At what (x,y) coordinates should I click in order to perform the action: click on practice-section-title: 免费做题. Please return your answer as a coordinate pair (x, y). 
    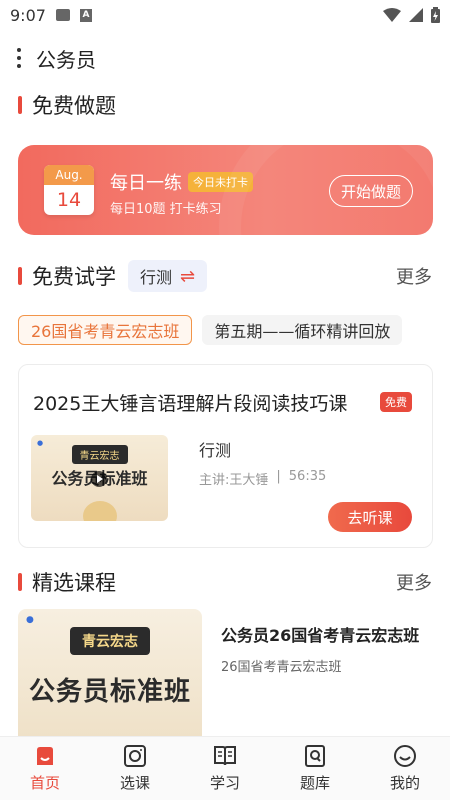
    Looking at the image, I should click on (74, 106).